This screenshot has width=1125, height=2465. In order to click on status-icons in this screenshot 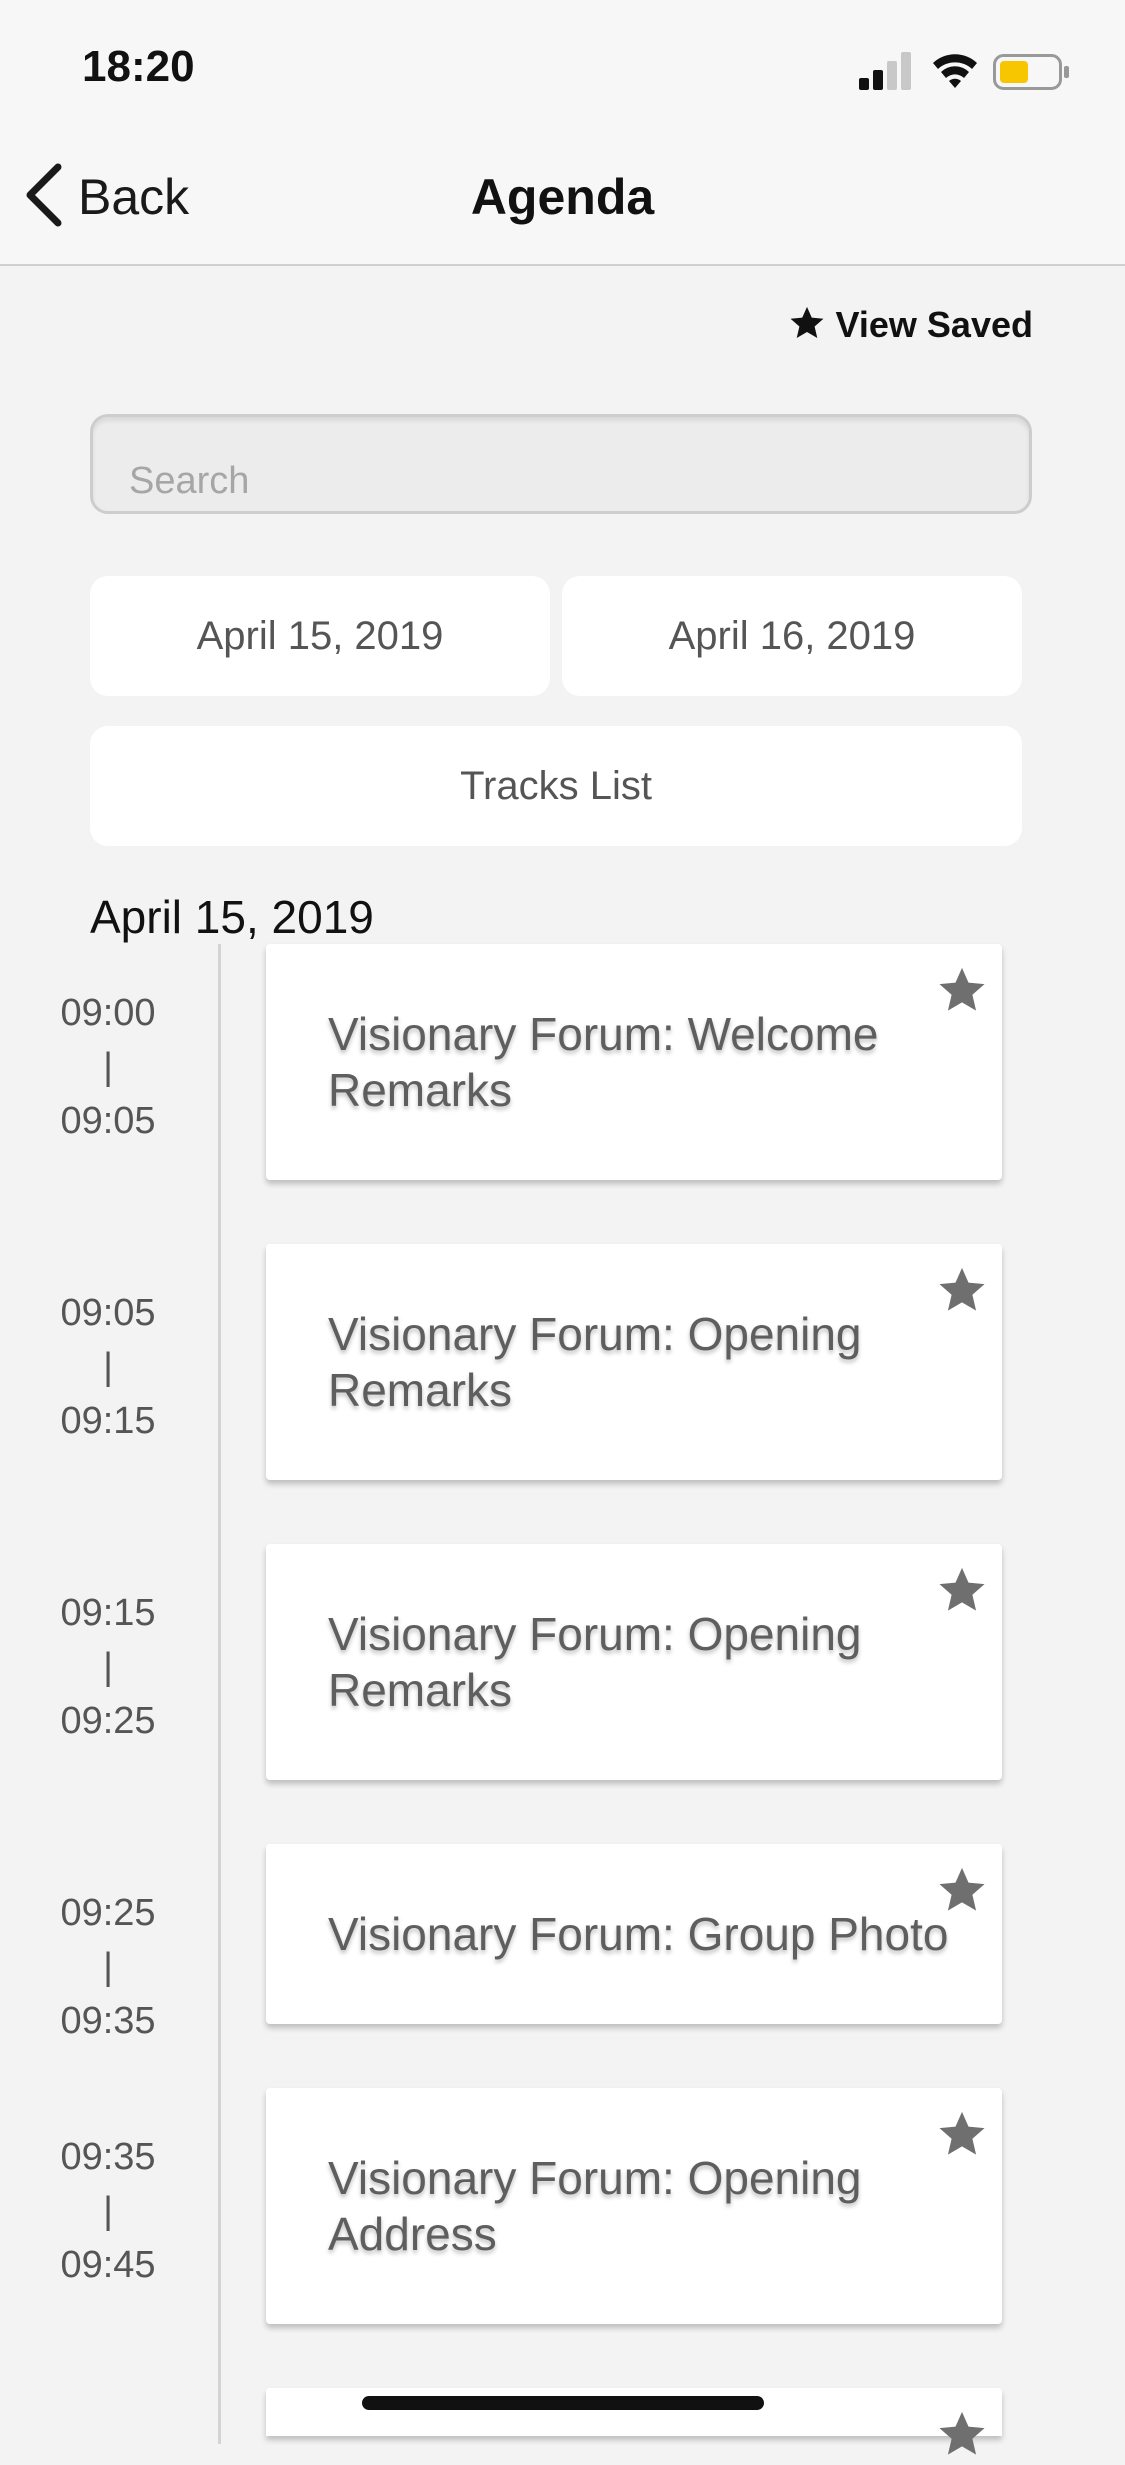, I will do `click(969, 71)`.